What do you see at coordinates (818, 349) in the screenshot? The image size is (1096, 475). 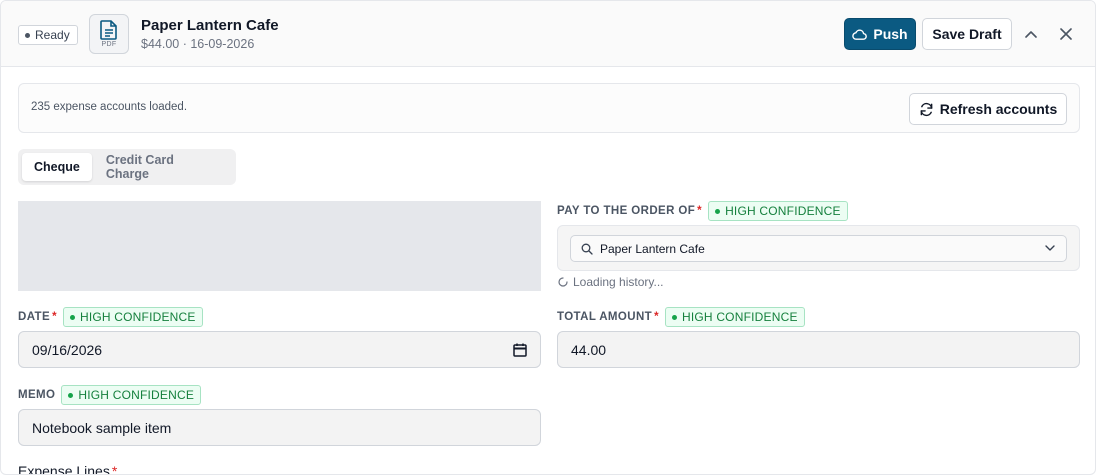 I see `total-amount-input: 44.00` at bounding box center [818, 349].